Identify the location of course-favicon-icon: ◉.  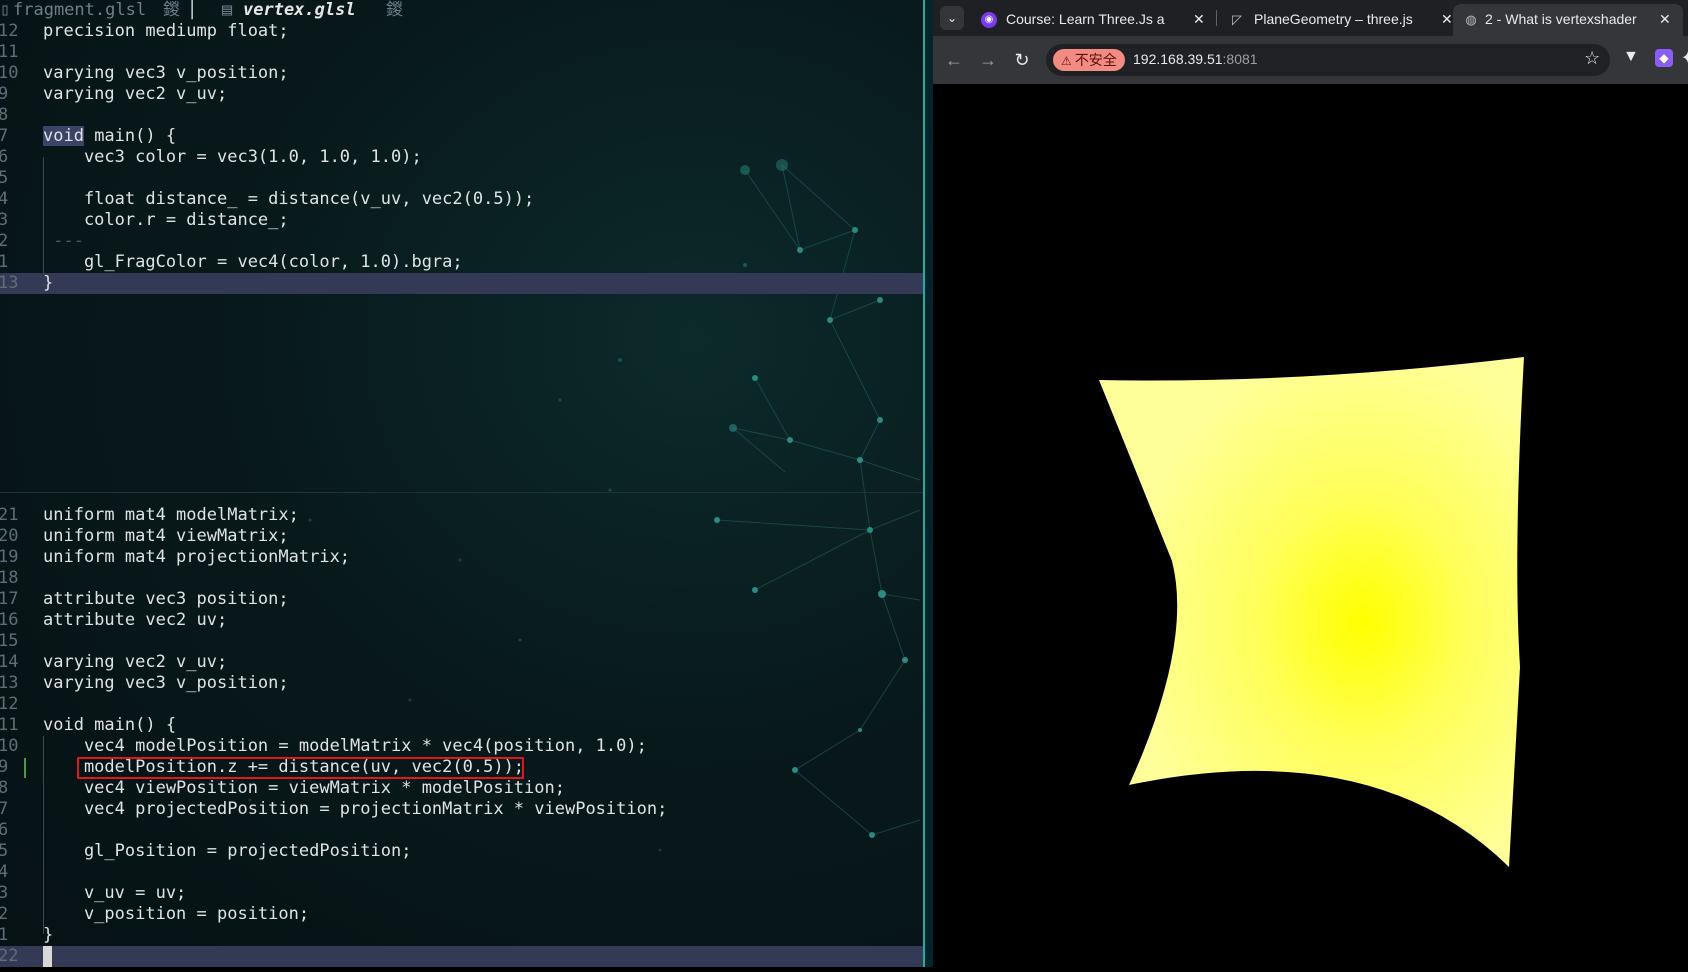
(989, 20).